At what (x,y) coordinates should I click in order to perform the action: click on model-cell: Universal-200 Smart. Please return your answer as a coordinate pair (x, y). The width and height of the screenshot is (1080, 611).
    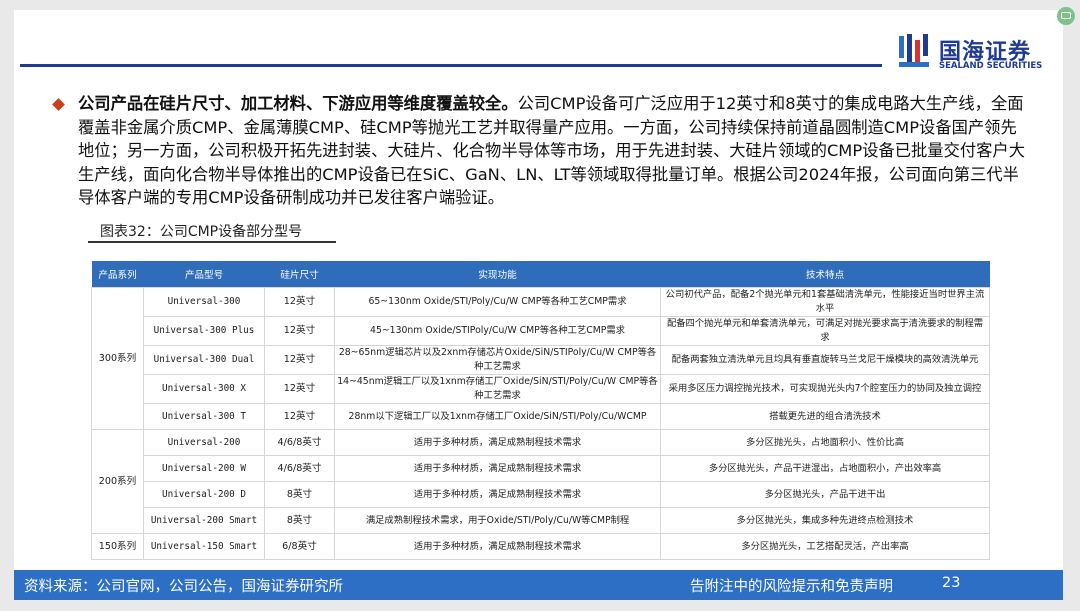
    Looking at the image, I should click on (204, 520).